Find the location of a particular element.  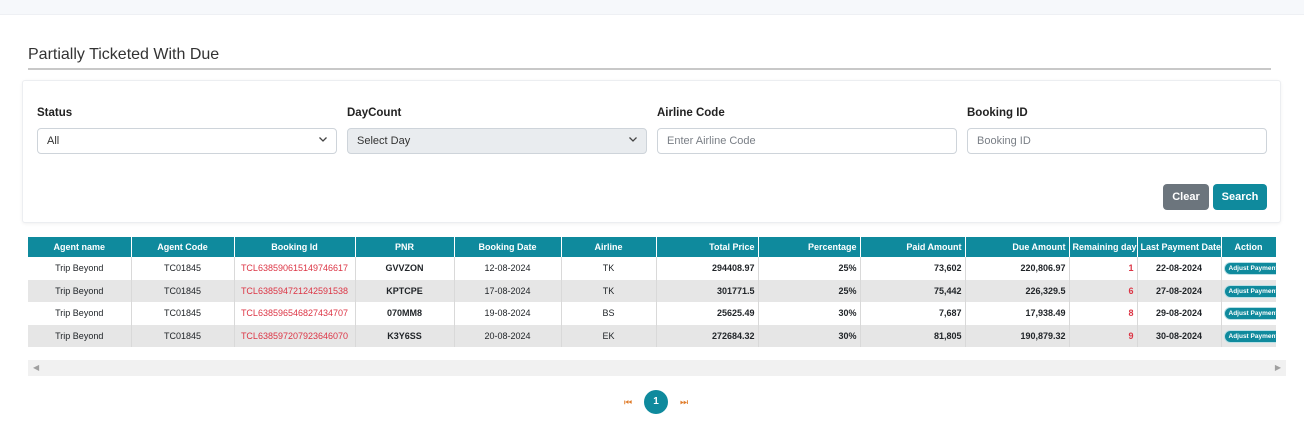

daycount-label: DayCount is located at coordinates (374, 113).